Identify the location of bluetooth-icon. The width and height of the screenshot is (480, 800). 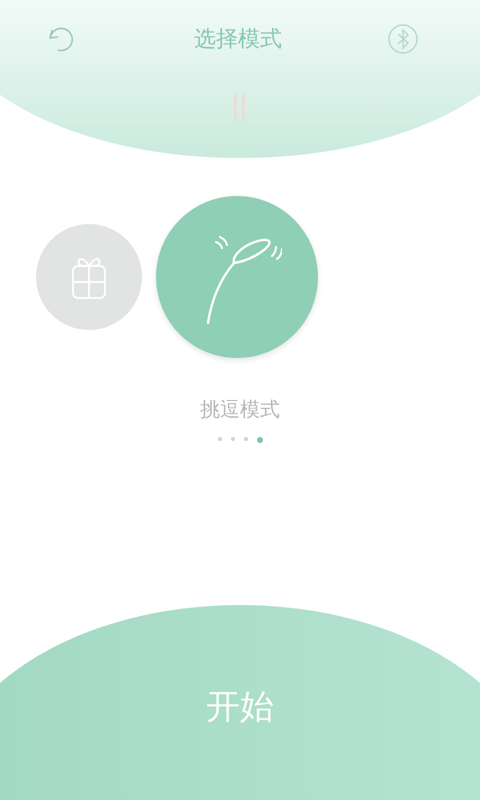
(403, 39).